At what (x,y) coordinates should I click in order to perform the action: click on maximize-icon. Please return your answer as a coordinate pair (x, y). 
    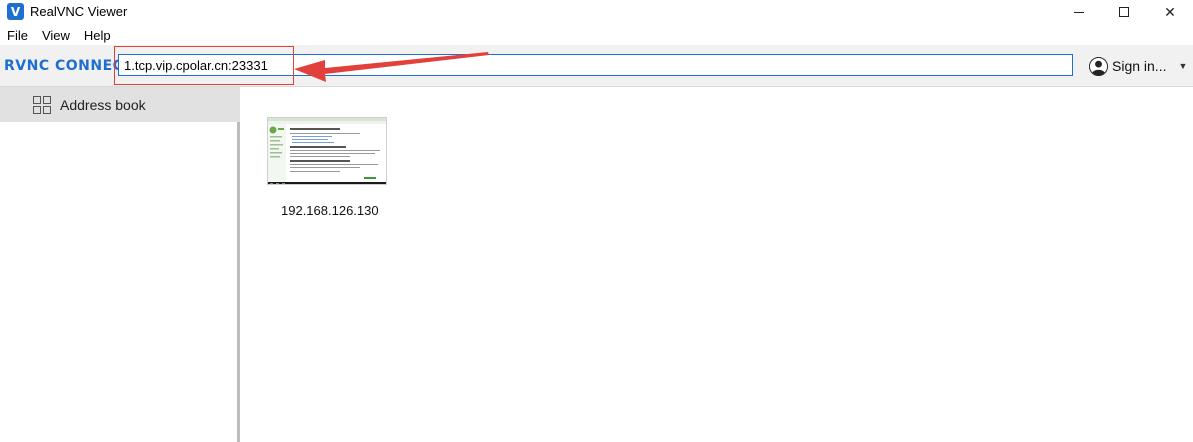
    Looking at the image, I should click on (1124, 12).